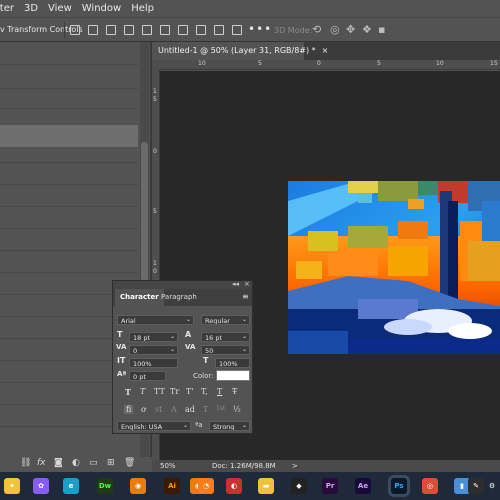 Image resolution: width=500 pixels, height=500 pixels. What do you see at coordinates (64, 30) in the screenshot?
I see `options-separator` at bounding box center [64, 30].